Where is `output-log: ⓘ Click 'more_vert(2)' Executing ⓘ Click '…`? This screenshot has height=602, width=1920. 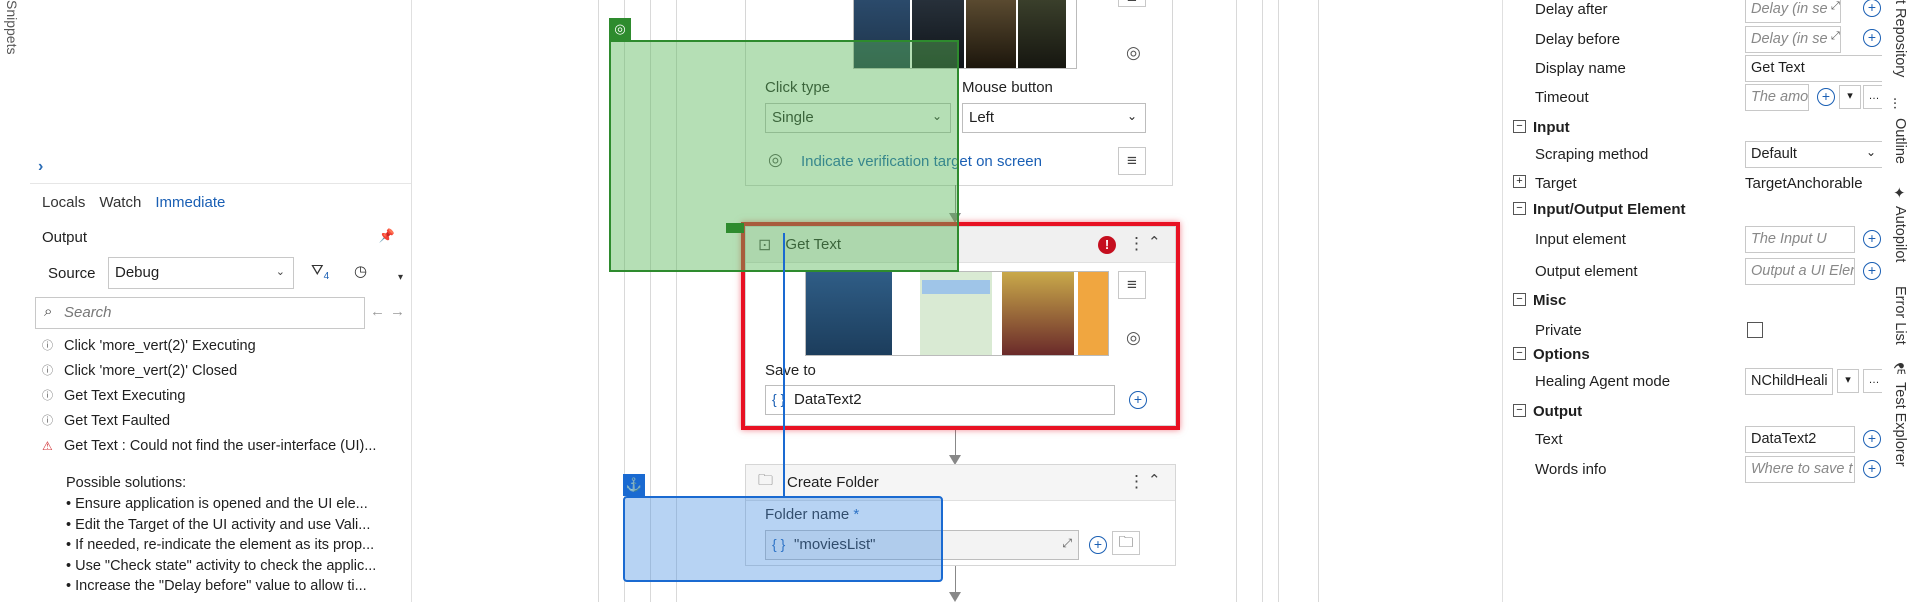
output-log: ⓘ Click 'more_vert(2)' Executing ⓘ Click '… is located at coordinates (222, 396).